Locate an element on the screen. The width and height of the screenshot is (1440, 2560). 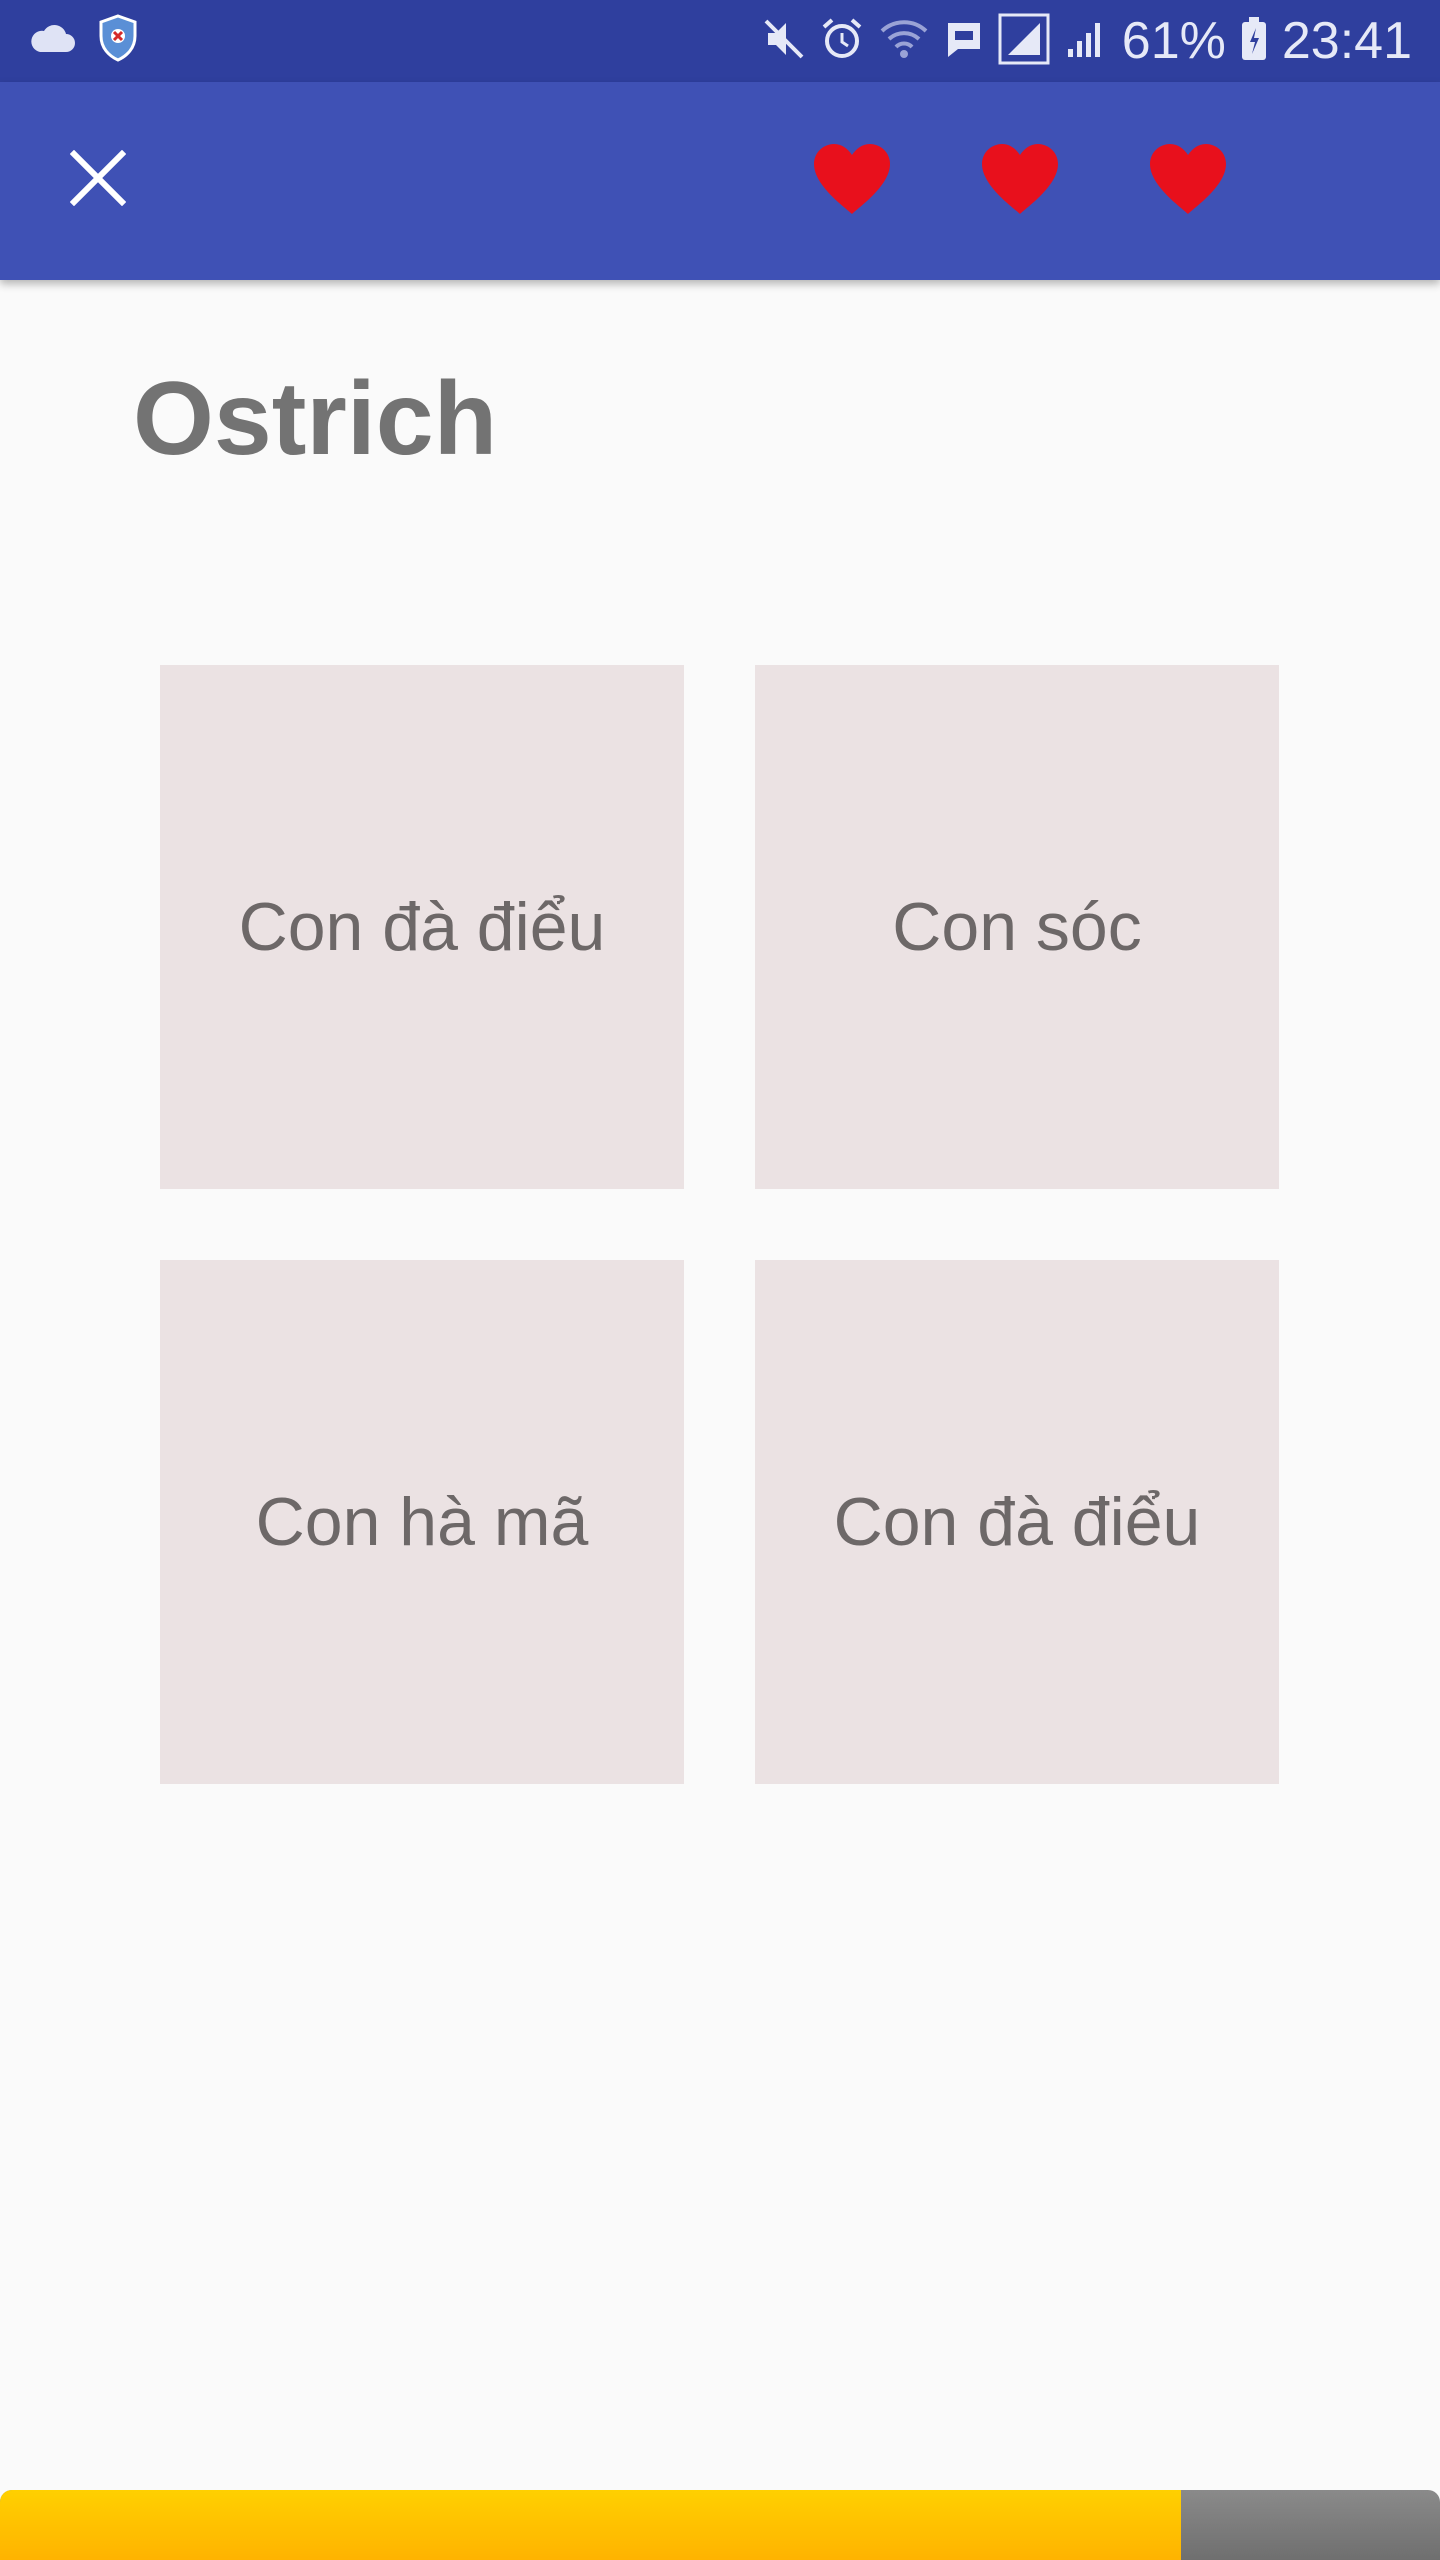
battery-percent: 61% is located at coordinates (1173, 41).